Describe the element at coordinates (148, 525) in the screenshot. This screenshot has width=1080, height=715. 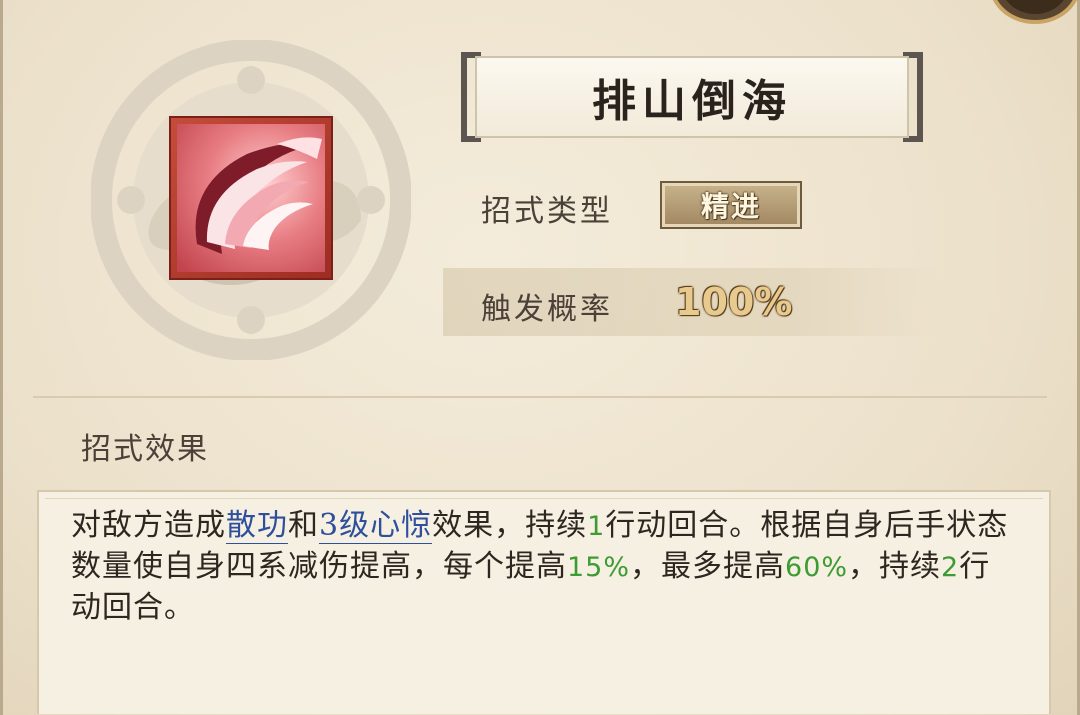
I see `desc-text: 对敌方造成` at that location.